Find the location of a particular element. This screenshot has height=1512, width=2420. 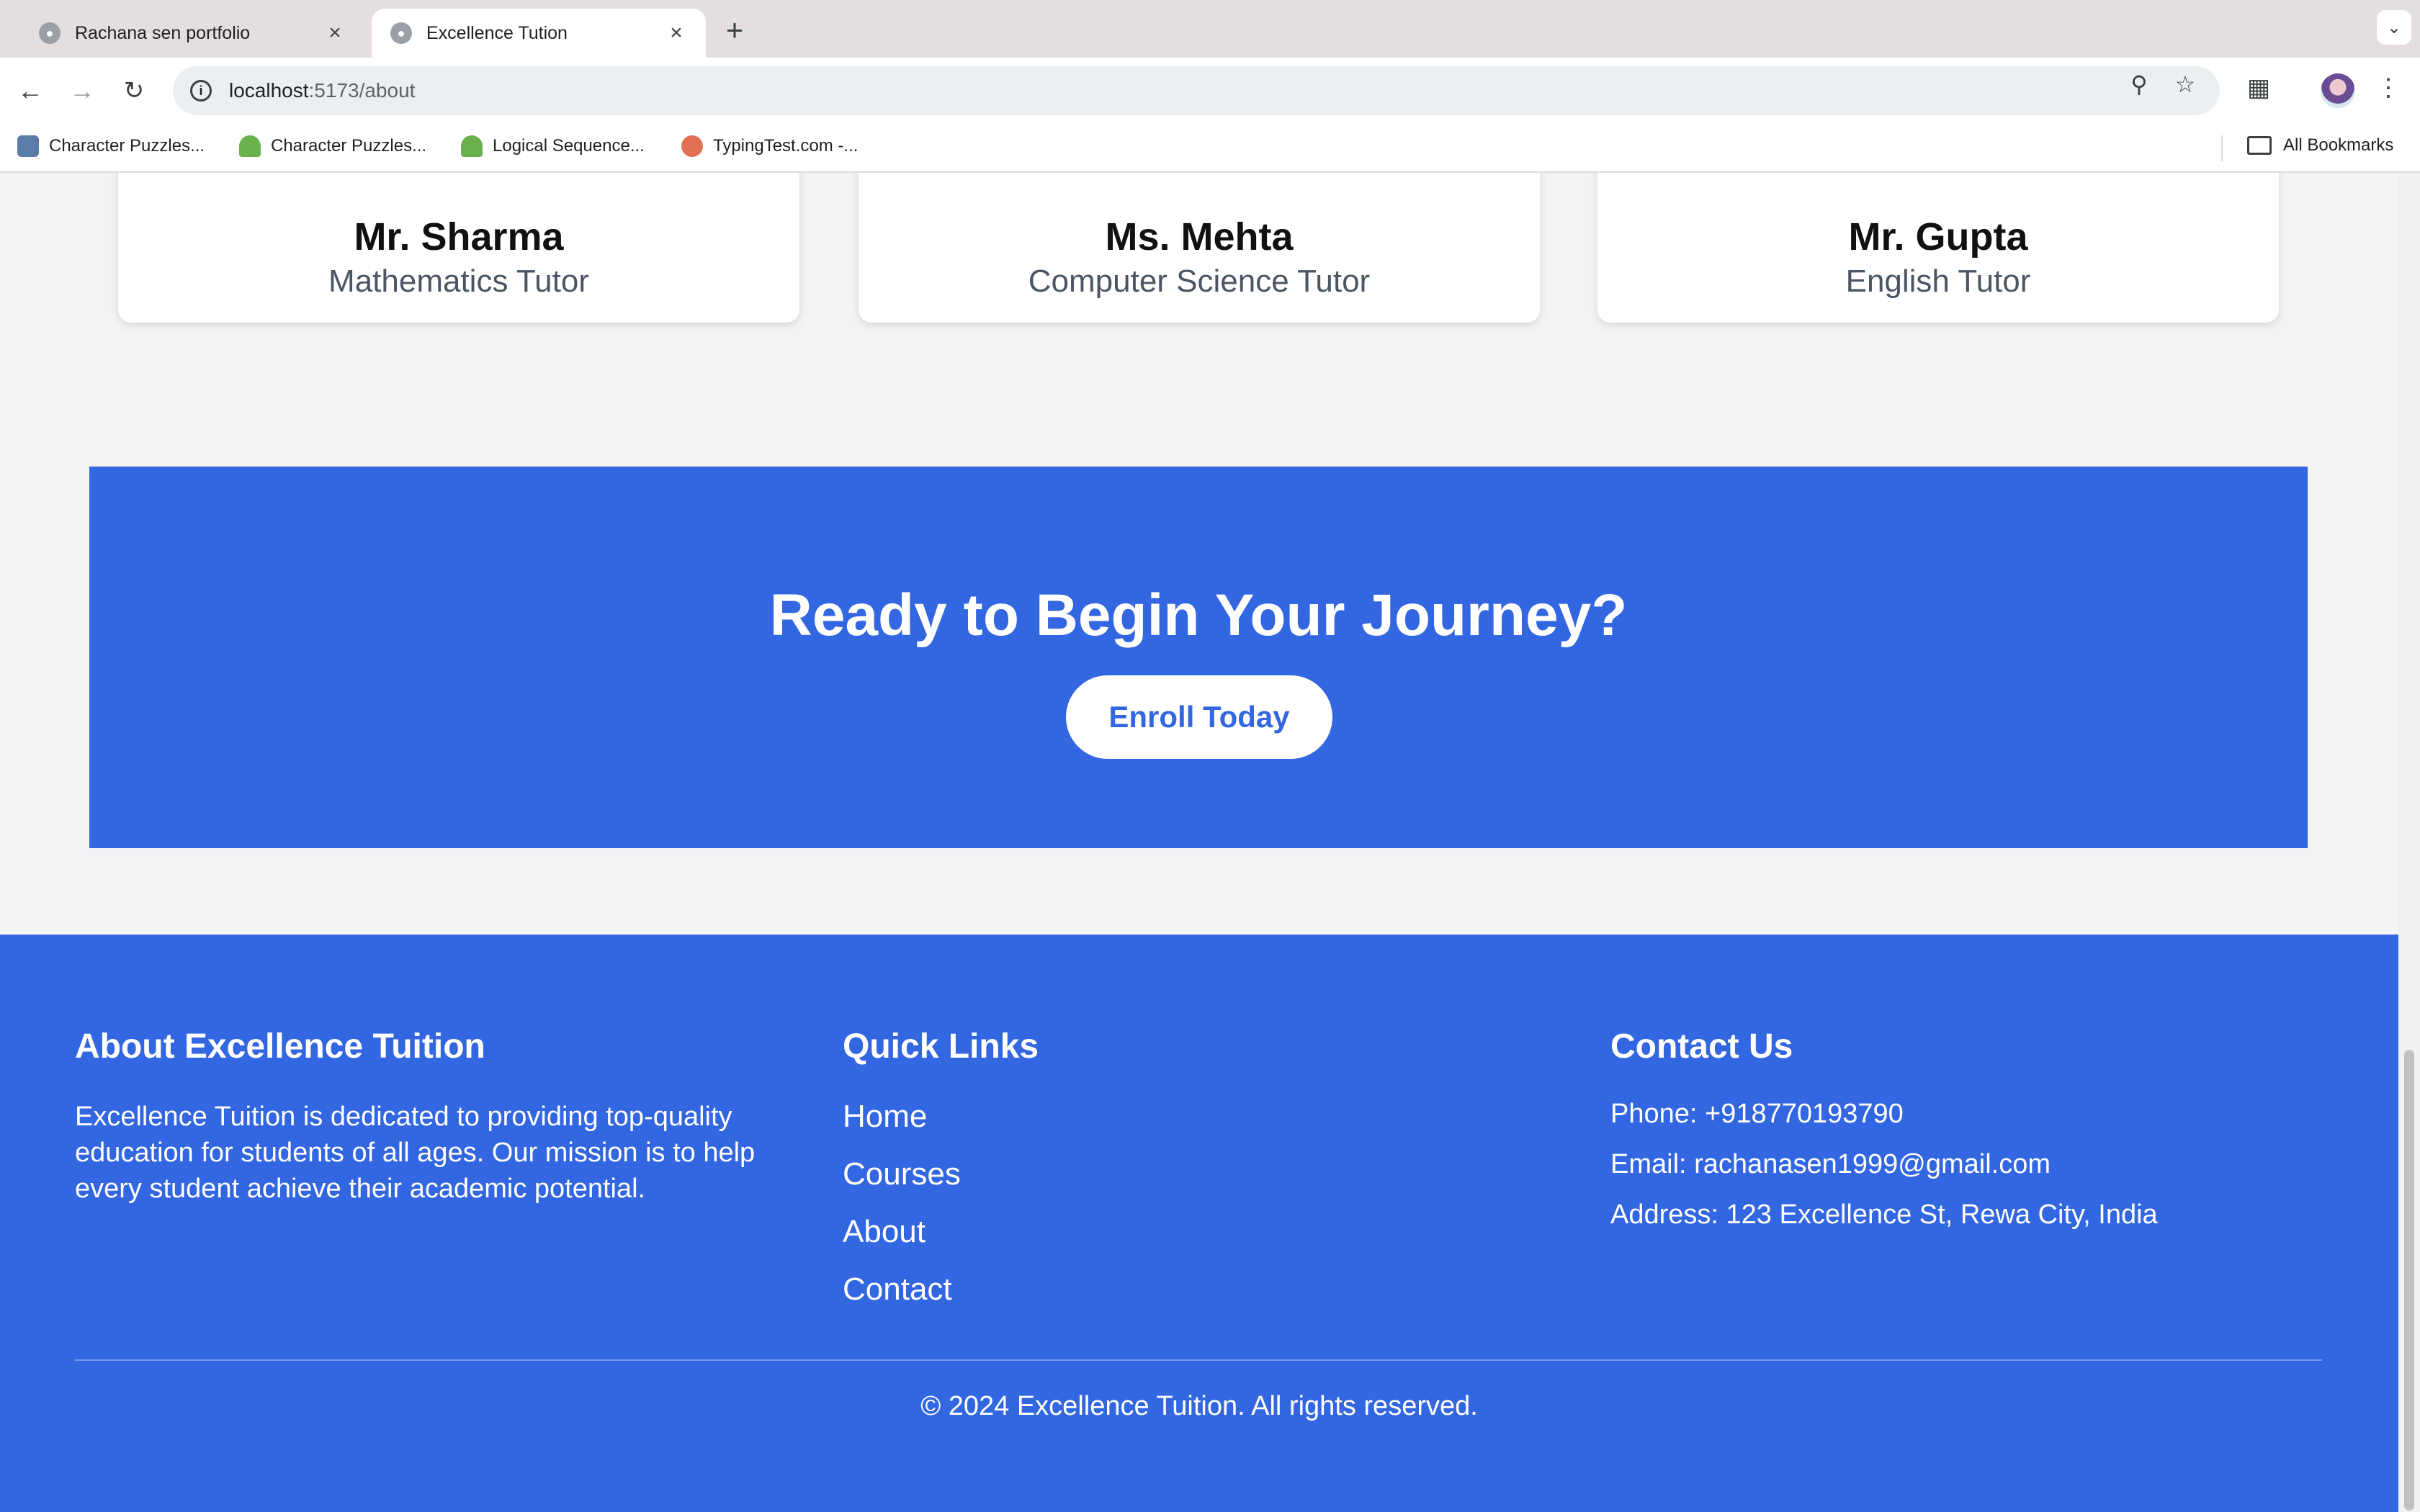

tutor-card: Ms. Mehta Computer Science Tutor is located at coordinates (1199, 248).